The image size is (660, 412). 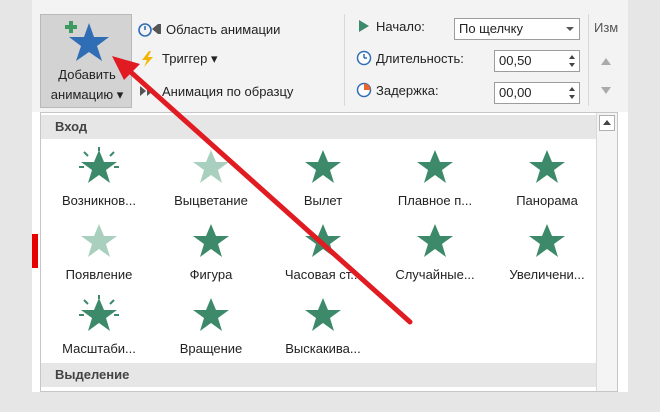 What do you see at coordinates (364, 90) in the screenshot?
I see `delay-icon` at bounding box center [364, 90].